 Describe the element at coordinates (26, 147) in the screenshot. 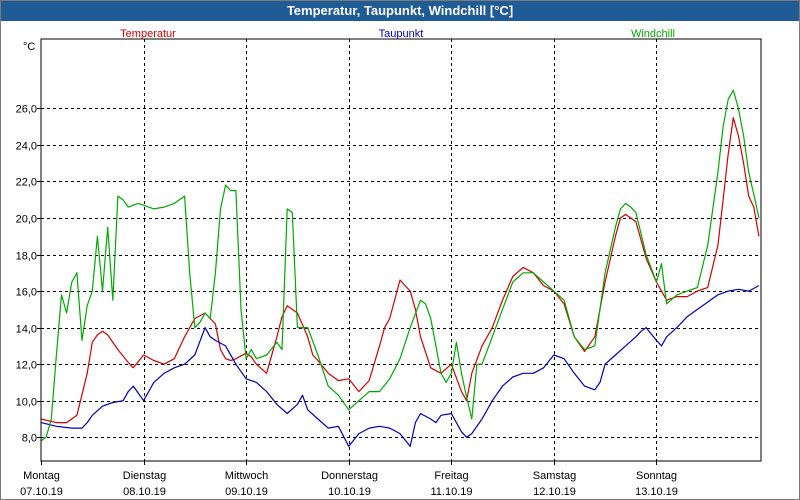

I see `y-tick-label: 24,0` at that location.